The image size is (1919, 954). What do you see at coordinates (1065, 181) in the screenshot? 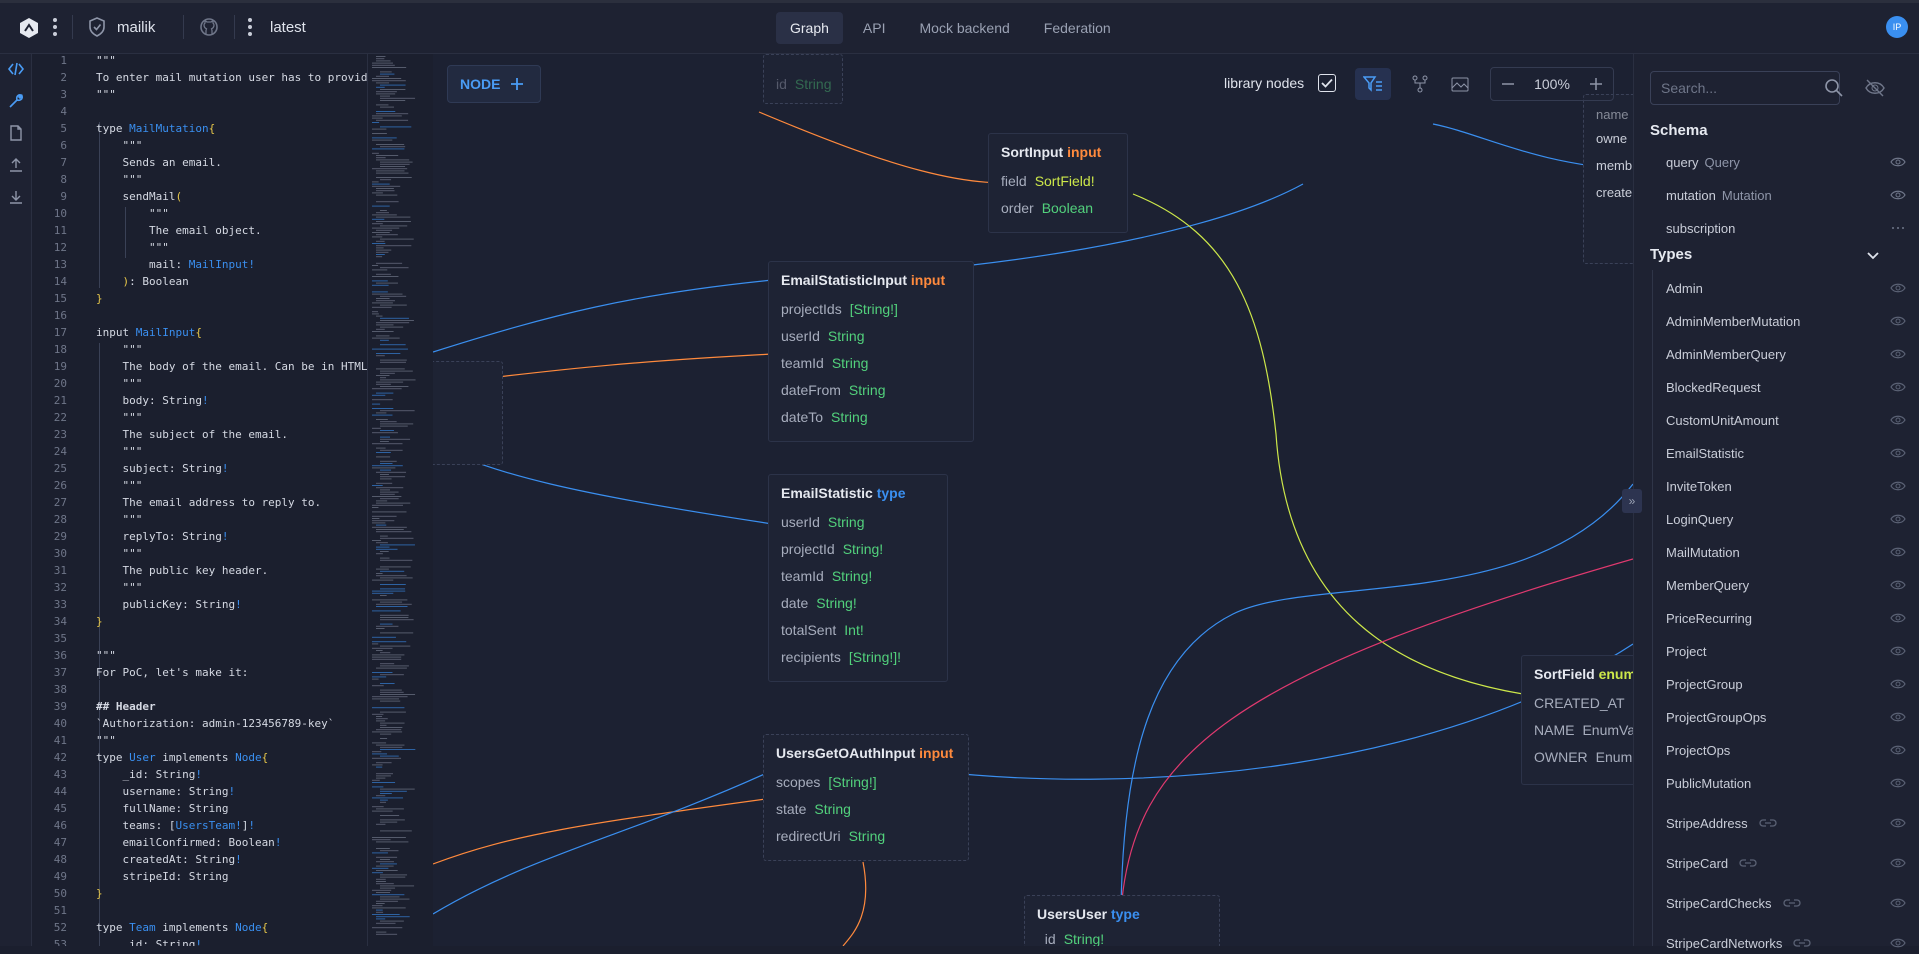
I see `field-type: SortField!` at bounding box center [1065, 181].